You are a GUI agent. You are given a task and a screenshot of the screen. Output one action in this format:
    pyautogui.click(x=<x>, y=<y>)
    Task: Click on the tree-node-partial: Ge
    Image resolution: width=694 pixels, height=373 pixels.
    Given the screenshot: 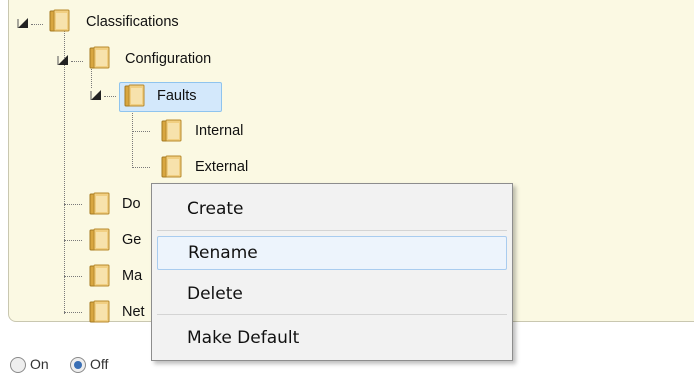 What is the action you would take?
    pyautogui.click(x=131, y=240)
    